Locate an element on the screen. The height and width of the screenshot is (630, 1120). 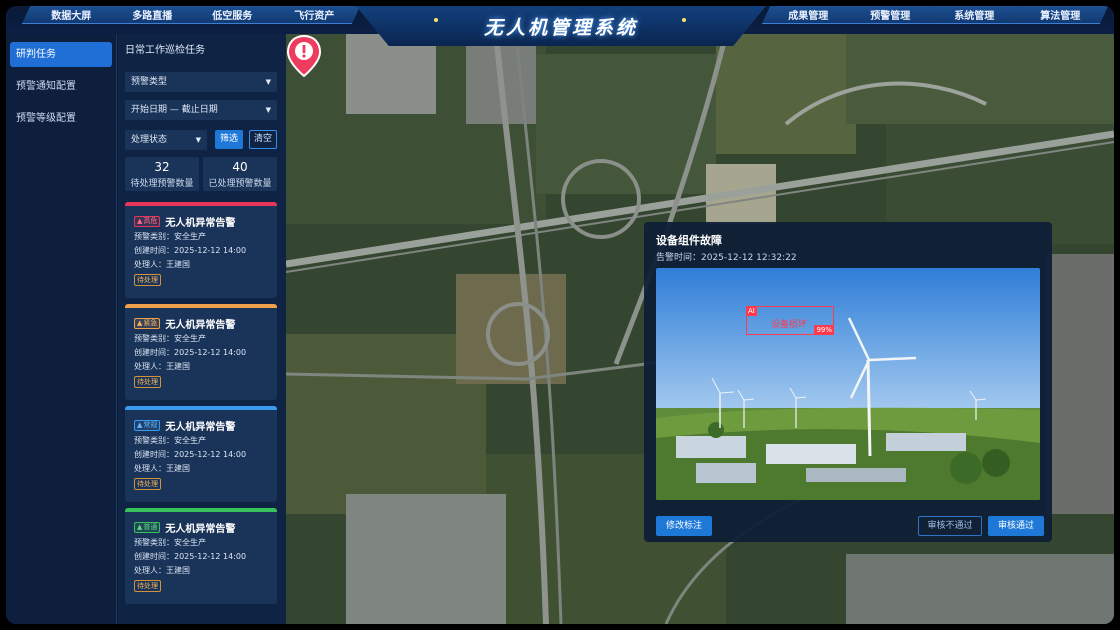
title-dot-left is located at coordinates (436, 20).